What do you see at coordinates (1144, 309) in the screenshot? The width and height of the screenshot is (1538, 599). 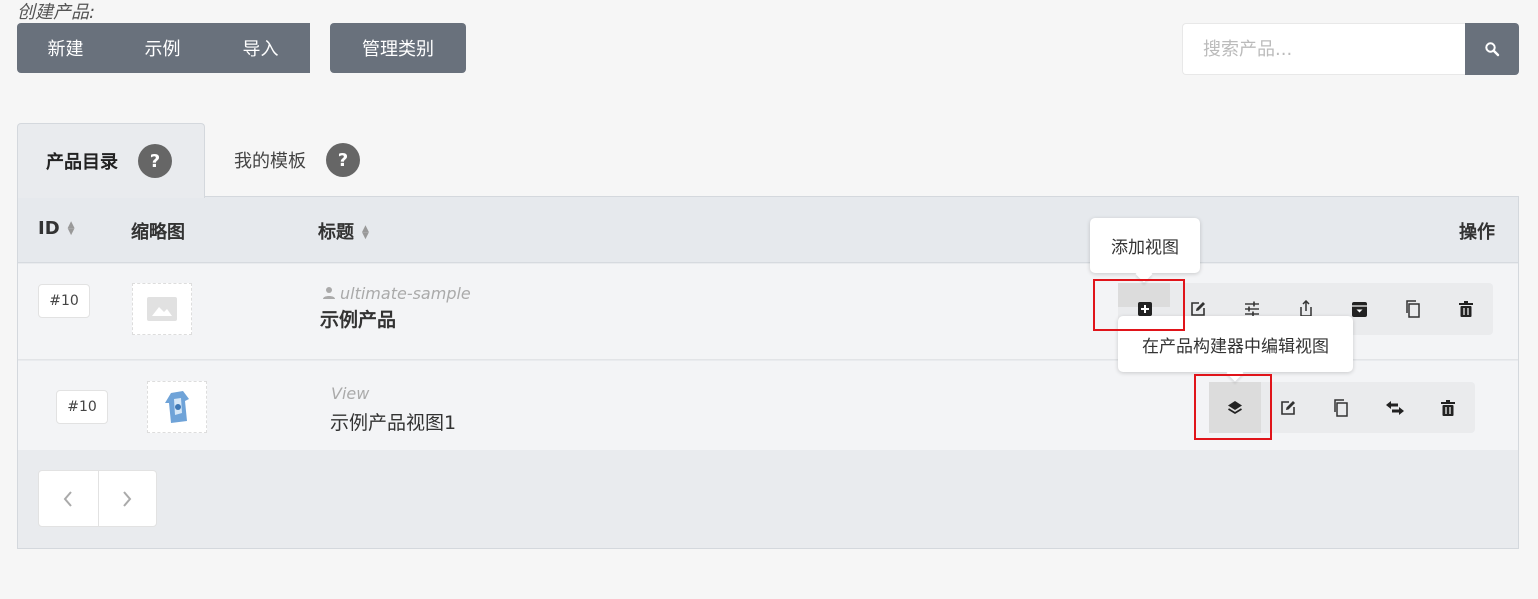 I see `add-box-icon` at bounding box center [1144, 309].